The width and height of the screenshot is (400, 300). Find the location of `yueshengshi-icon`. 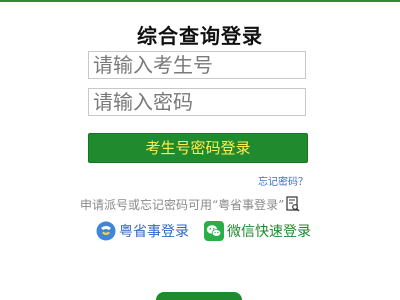

yueshengshi-icon is located at coordinates (106, 231).